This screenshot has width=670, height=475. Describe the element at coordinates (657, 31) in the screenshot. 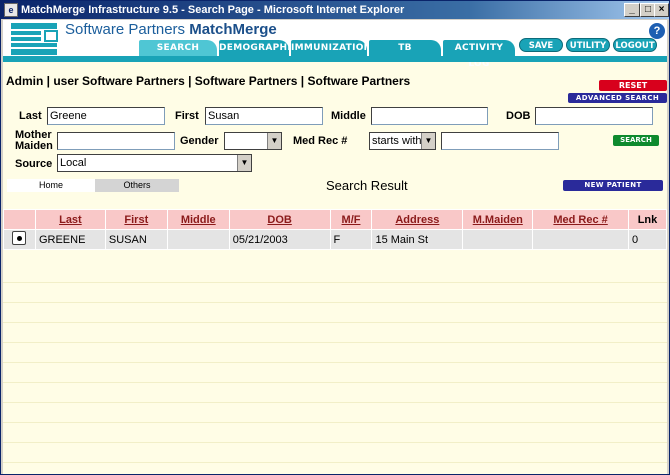

I see `help-icon: ?` at that location.